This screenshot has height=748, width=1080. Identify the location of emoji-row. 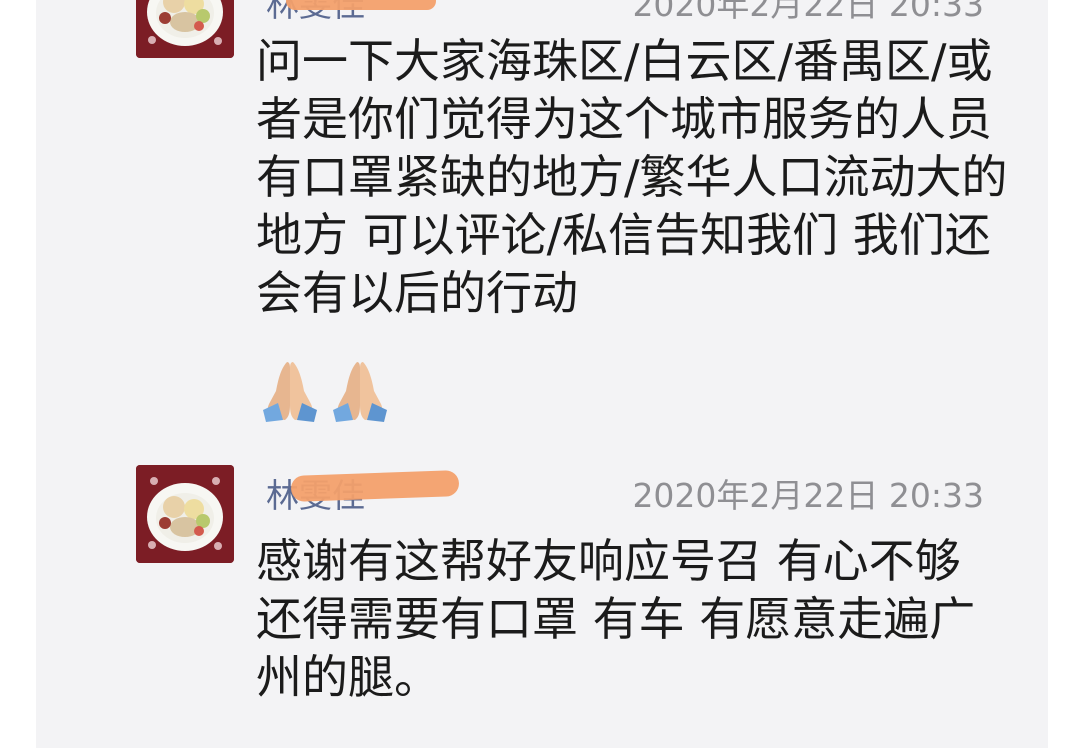
(325, 390).